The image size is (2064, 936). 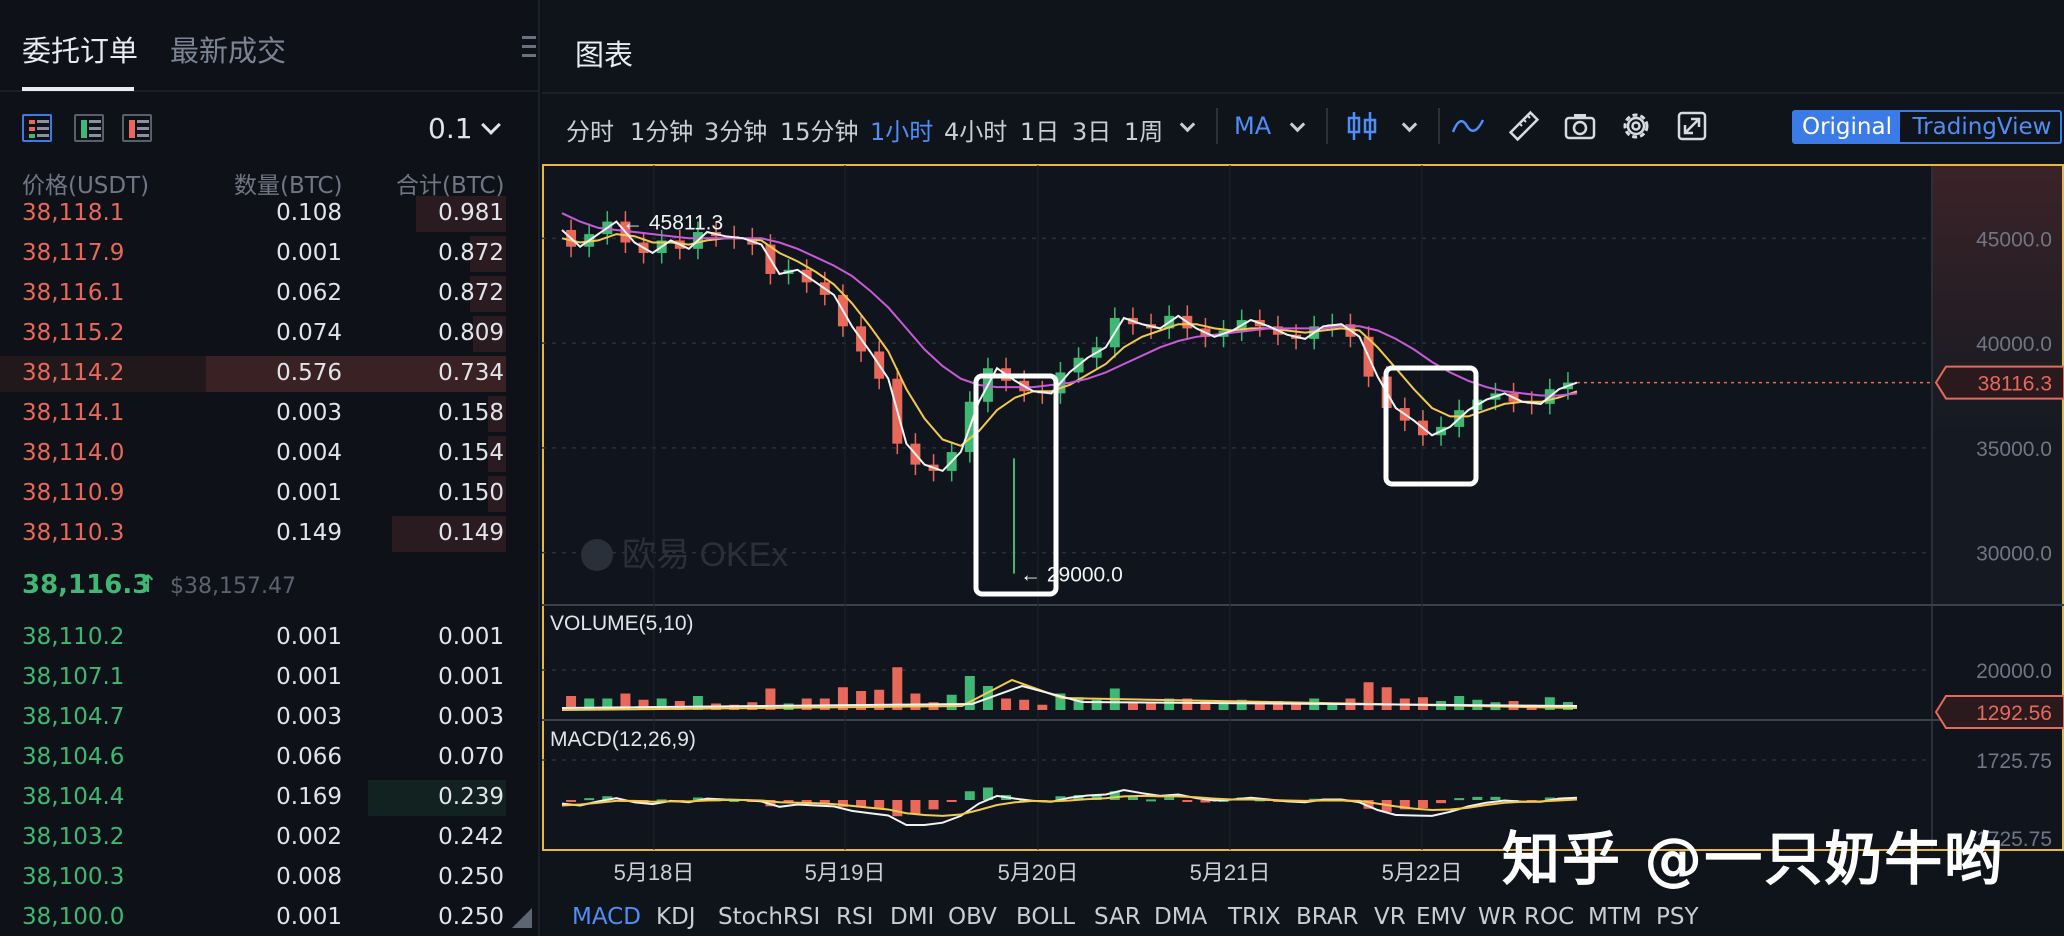 I want to click on bid-row: 38,100.3 0.008 0.250, so click(x=253, y=878).